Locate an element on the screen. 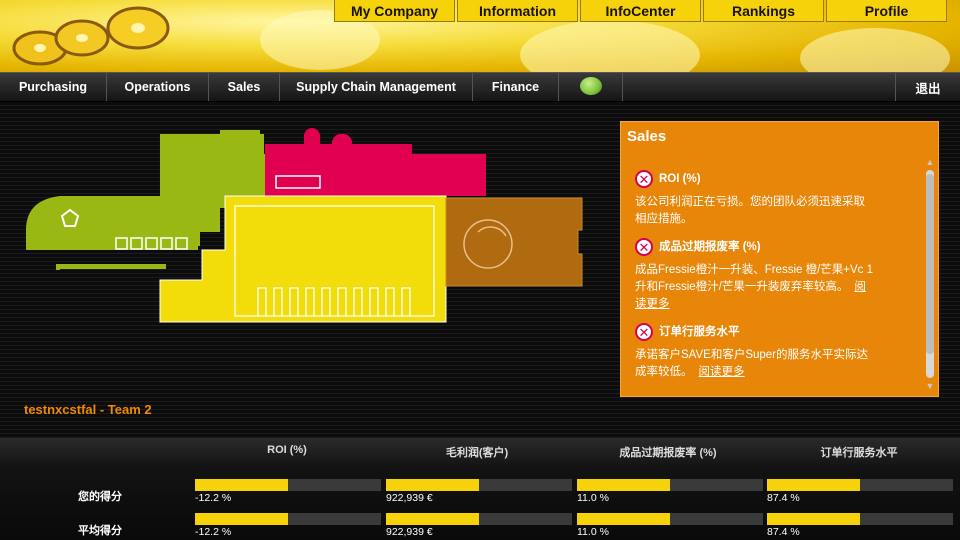 This screenshot has width=960, height=540. nav-status is located at coordinates (591, 87).